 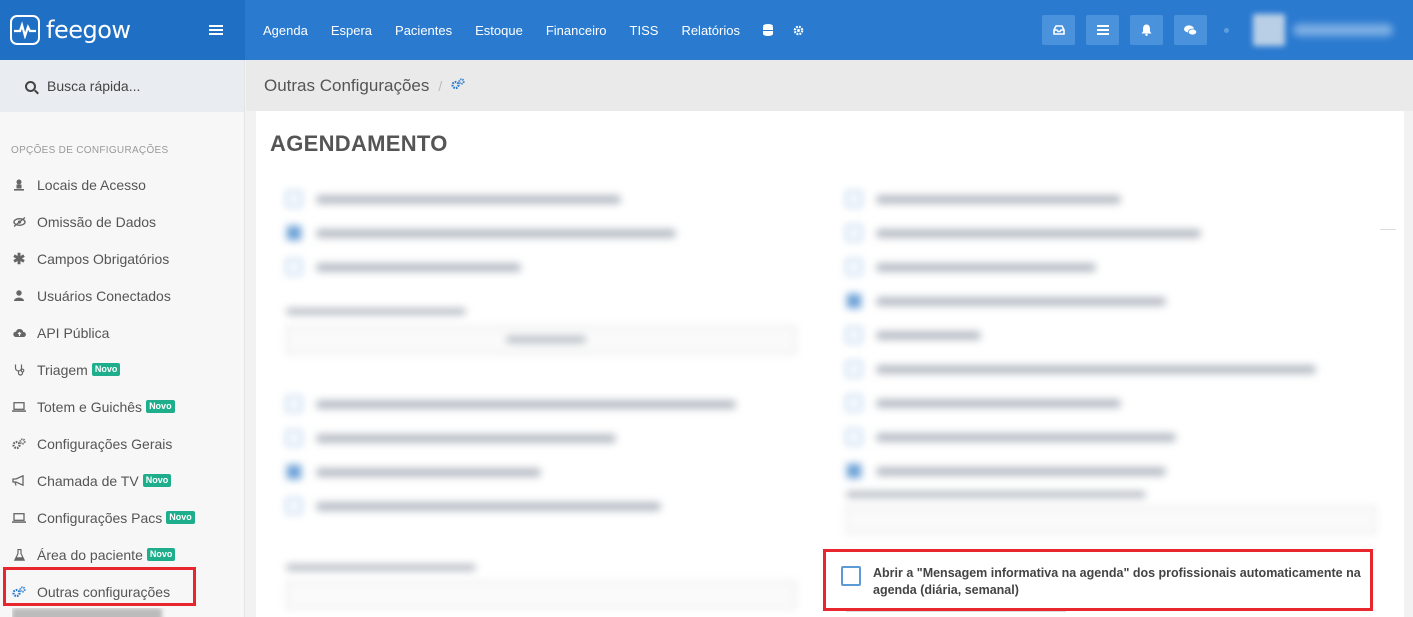 I want to click on sidebar-item-totem-e-guiches: Totem e Guichês Novo, so click(x=122, y=406).